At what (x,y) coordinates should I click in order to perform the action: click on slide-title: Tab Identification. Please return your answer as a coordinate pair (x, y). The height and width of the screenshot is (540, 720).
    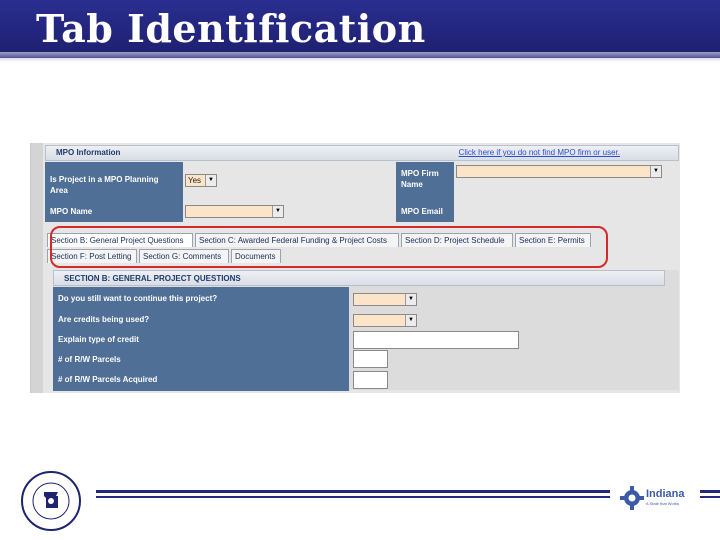
    Looking at the image, I should click on (231, 28).